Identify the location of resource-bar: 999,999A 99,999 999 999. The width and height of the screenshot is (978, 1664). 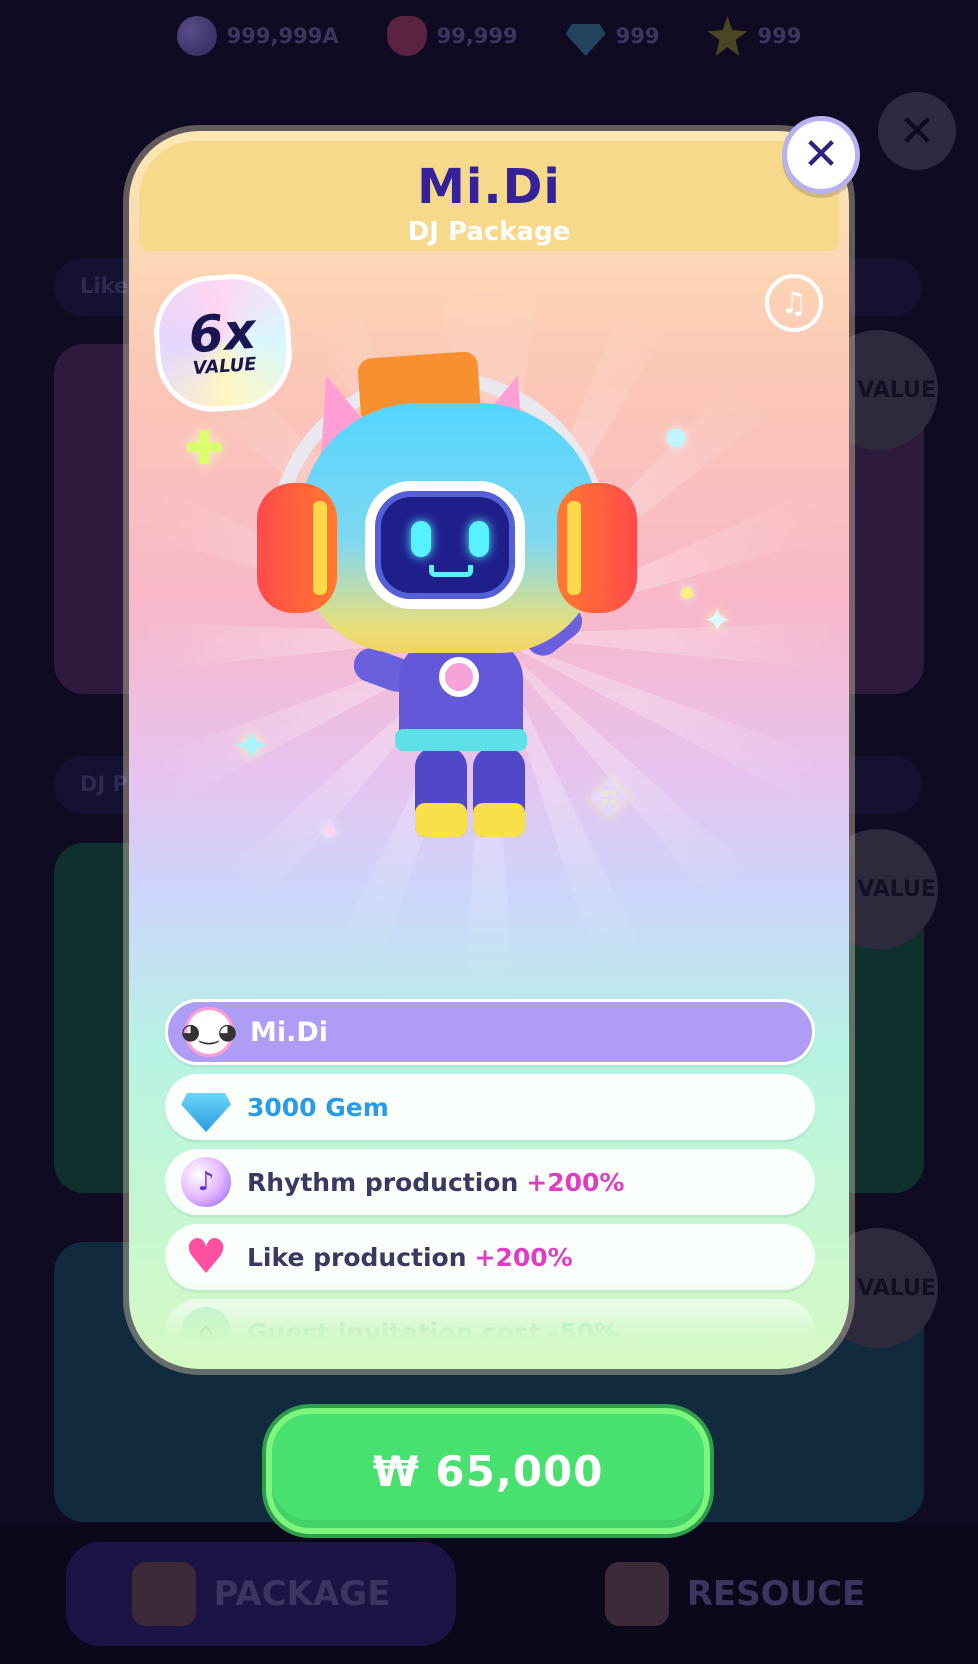
(489, 36).